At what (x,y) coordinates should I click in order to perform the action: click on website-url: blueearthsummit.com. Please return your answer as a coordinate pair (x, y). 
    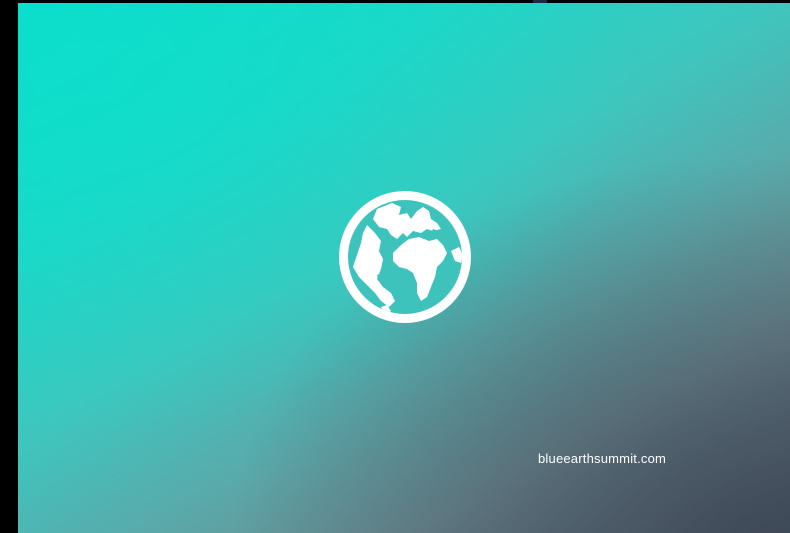
    Looking at the image, I should click on (602, 458).